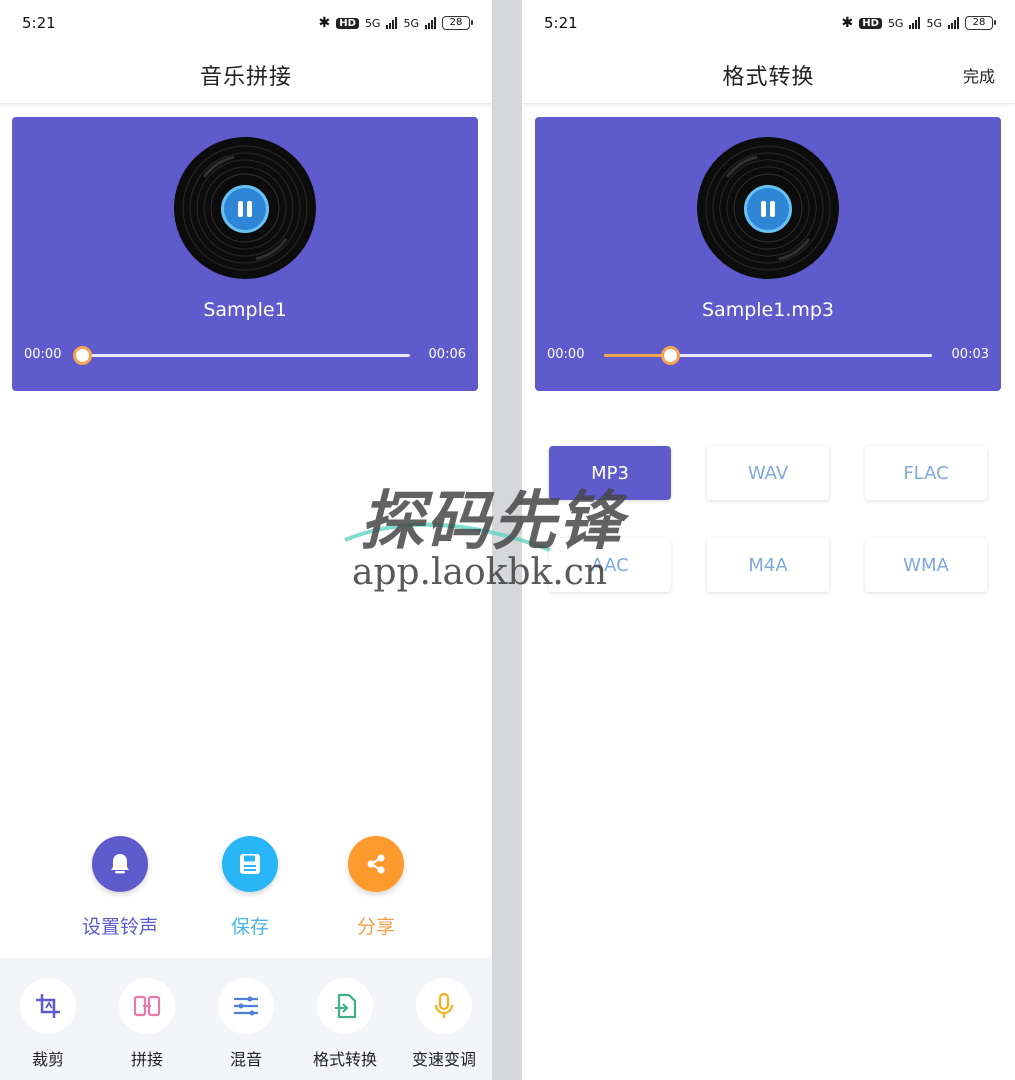 The width and height of the screenshot is (1015, 1080). I want to click on format-label: AAC, so click(610, 565).